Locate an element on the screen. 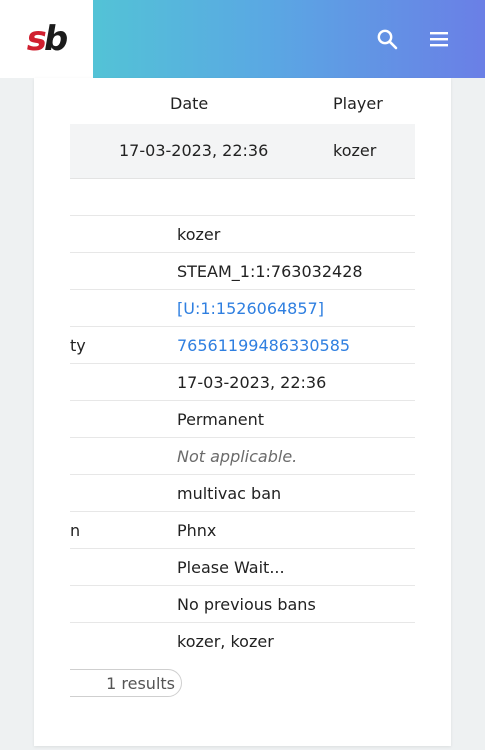  column-header-date: Date is located at coordinates (189, 106).